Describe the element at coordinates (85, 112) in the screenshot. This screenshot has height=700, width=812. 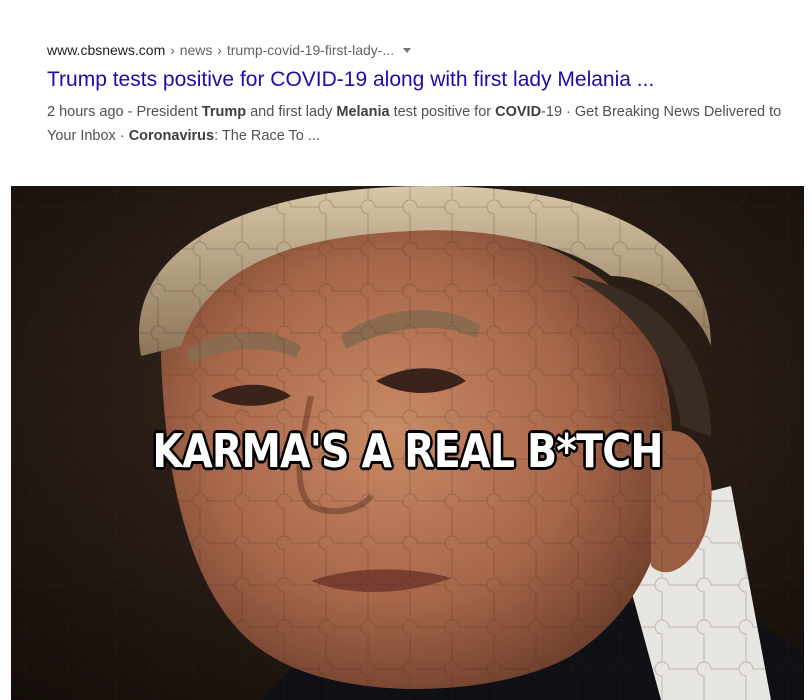
I see `snippet-date: 2 hours ago` at that location.